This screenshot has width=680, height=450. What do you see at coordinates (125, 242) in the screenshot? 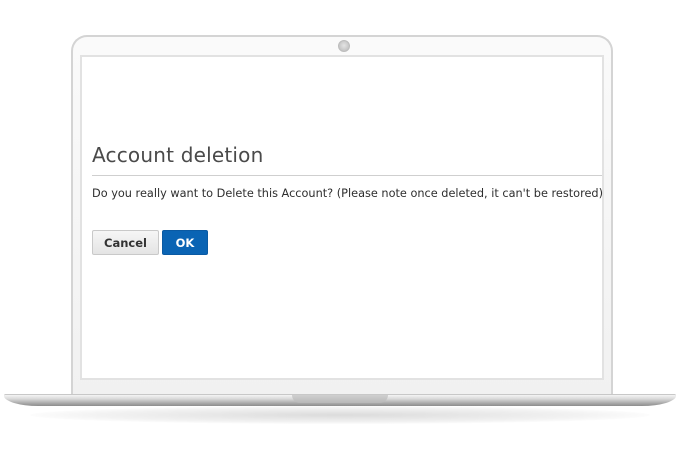
I see `cancel-button: Cancel` at bounding box center [125, 242].